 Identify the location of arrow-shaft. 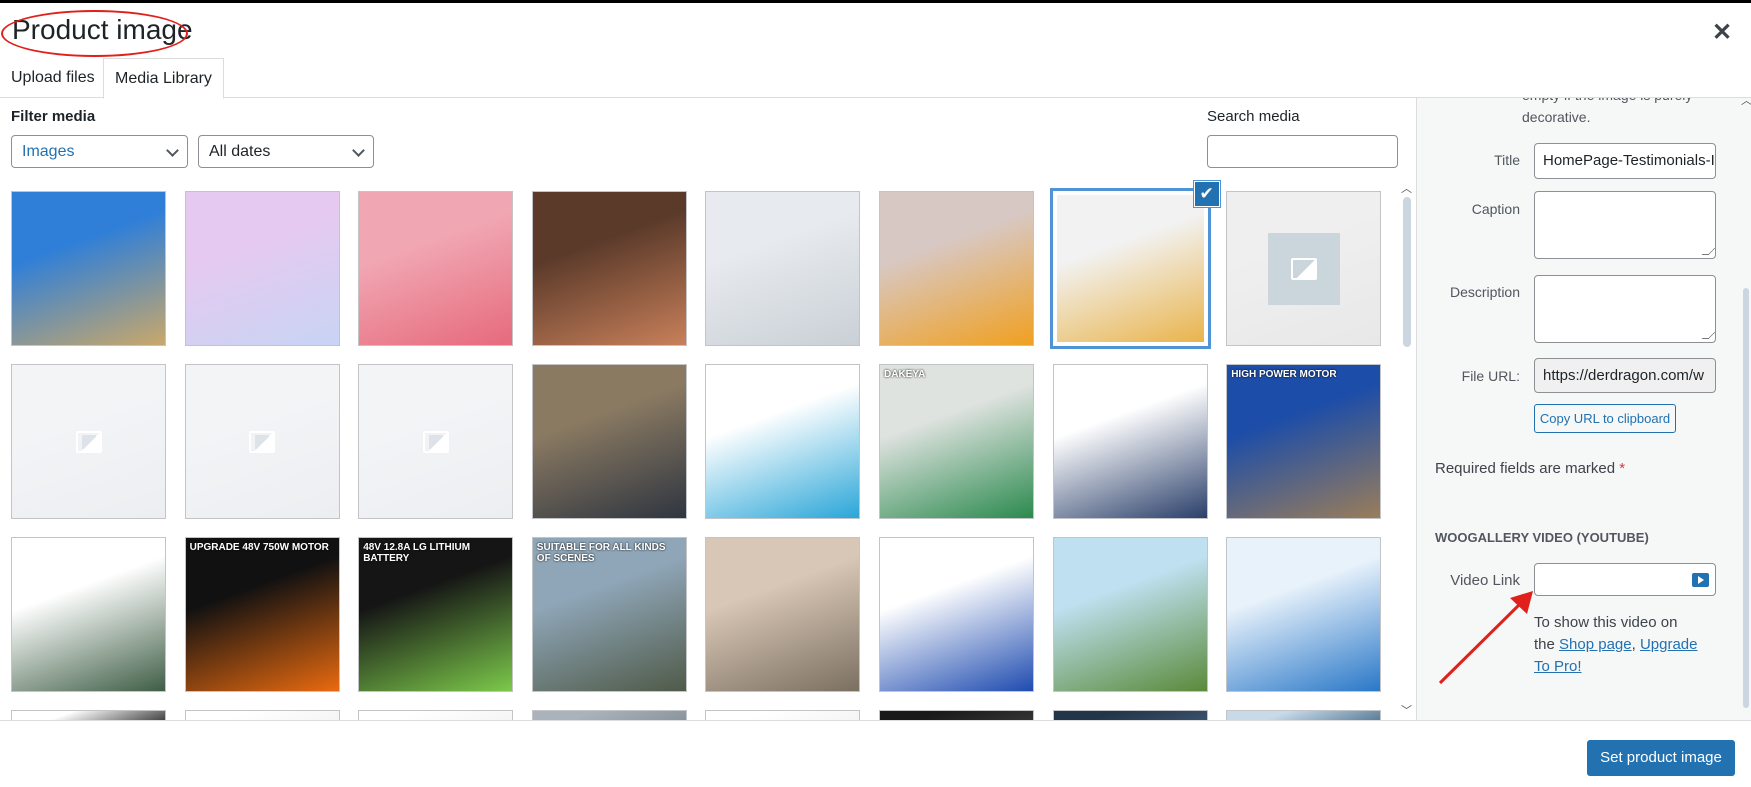
(1481, 642).